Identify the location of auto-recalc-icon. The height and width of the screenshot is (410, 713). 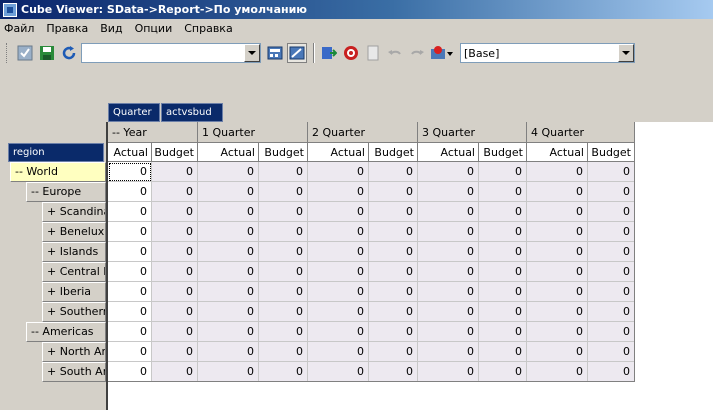
(297, 53).